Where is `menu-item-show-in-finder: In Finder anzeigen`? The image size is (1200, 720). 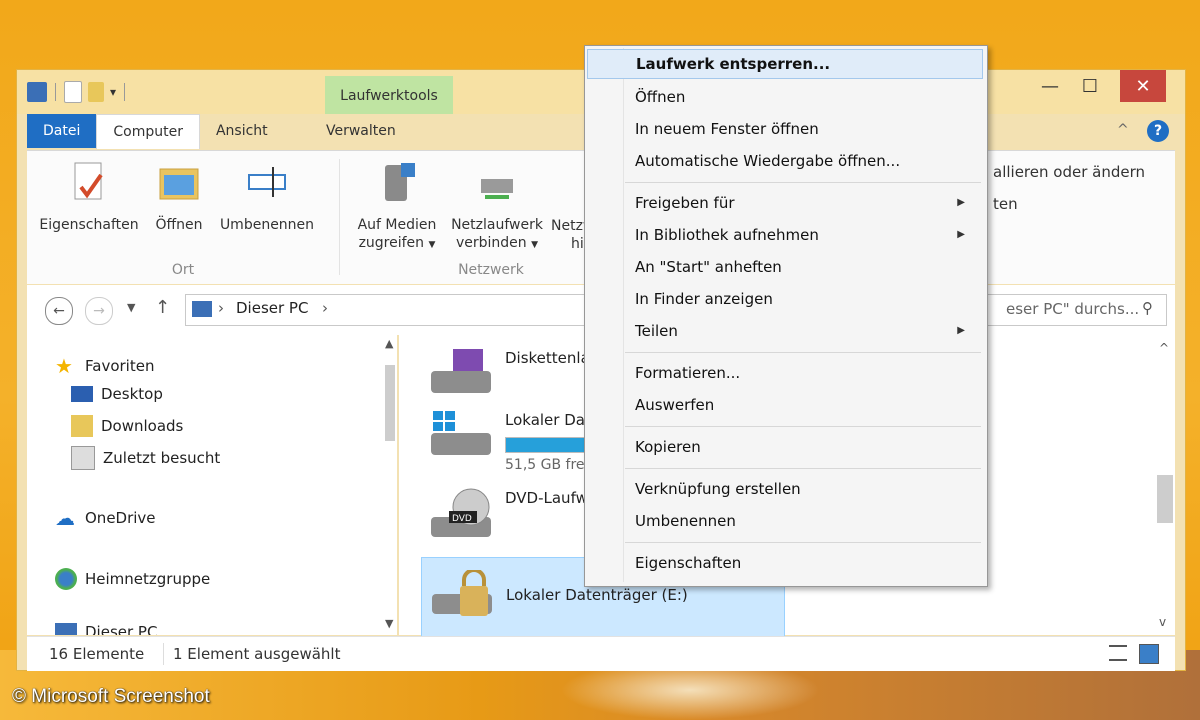
menu-item-show-in-finder: In Finder anzeigen is located at coordinates (785, 299).